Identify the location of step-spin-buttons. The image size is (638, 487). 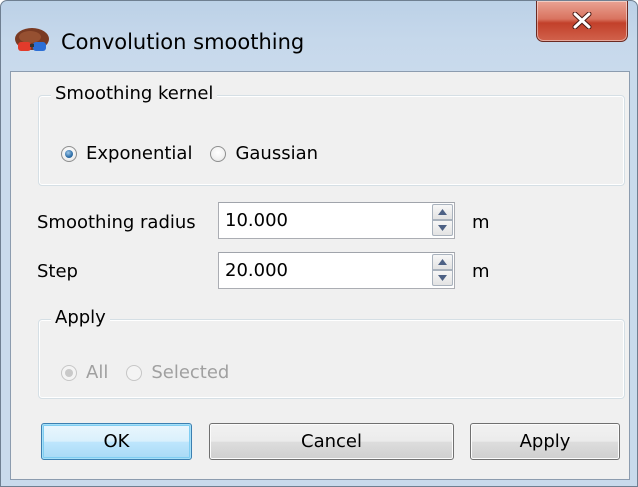
(442, 270).